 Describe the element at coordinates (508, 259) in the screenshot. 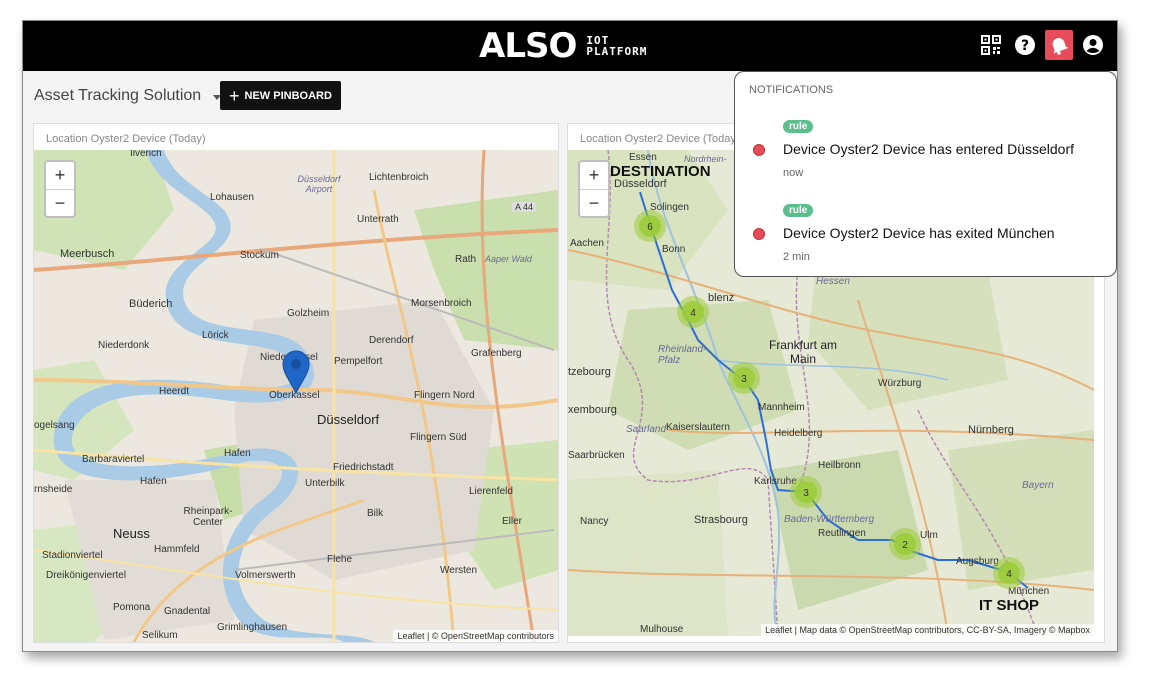

I see `map-label: Aaper Wald` at that location.